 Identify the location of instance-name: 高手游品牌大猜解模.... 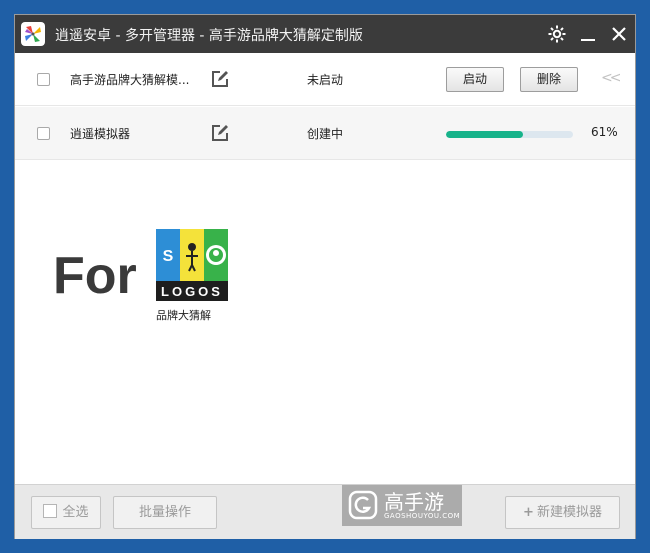
(130, 80).